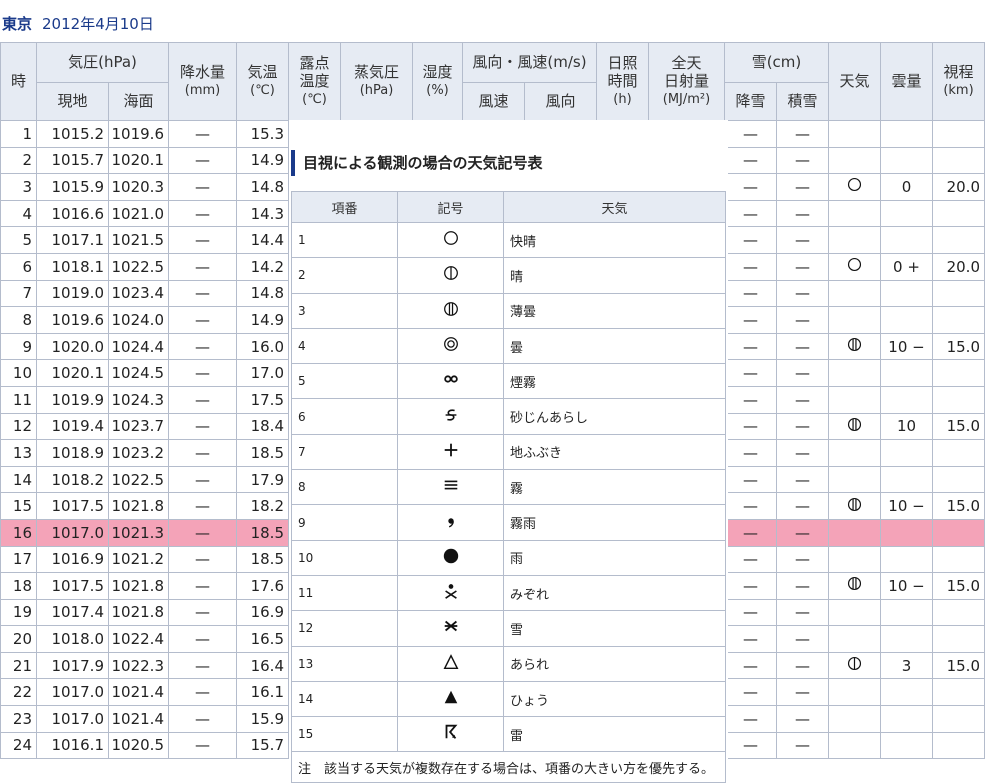 Image resolution: width=990 pixels, height=783 pixels. Describe the element at coordinates (344, 557) in the screenshot. I see `legend-no: 10` at that location.